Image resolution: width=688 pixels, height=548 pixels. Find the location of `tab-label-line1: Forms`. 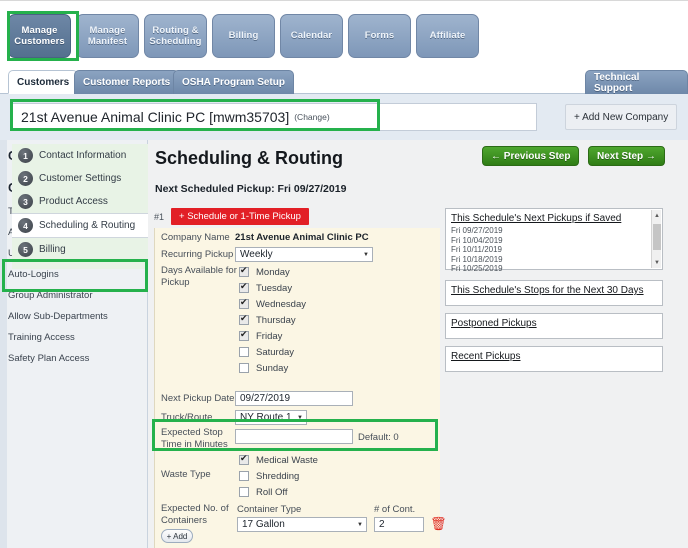

tab-label-line1: Forms is located at coordinates (379, 36).